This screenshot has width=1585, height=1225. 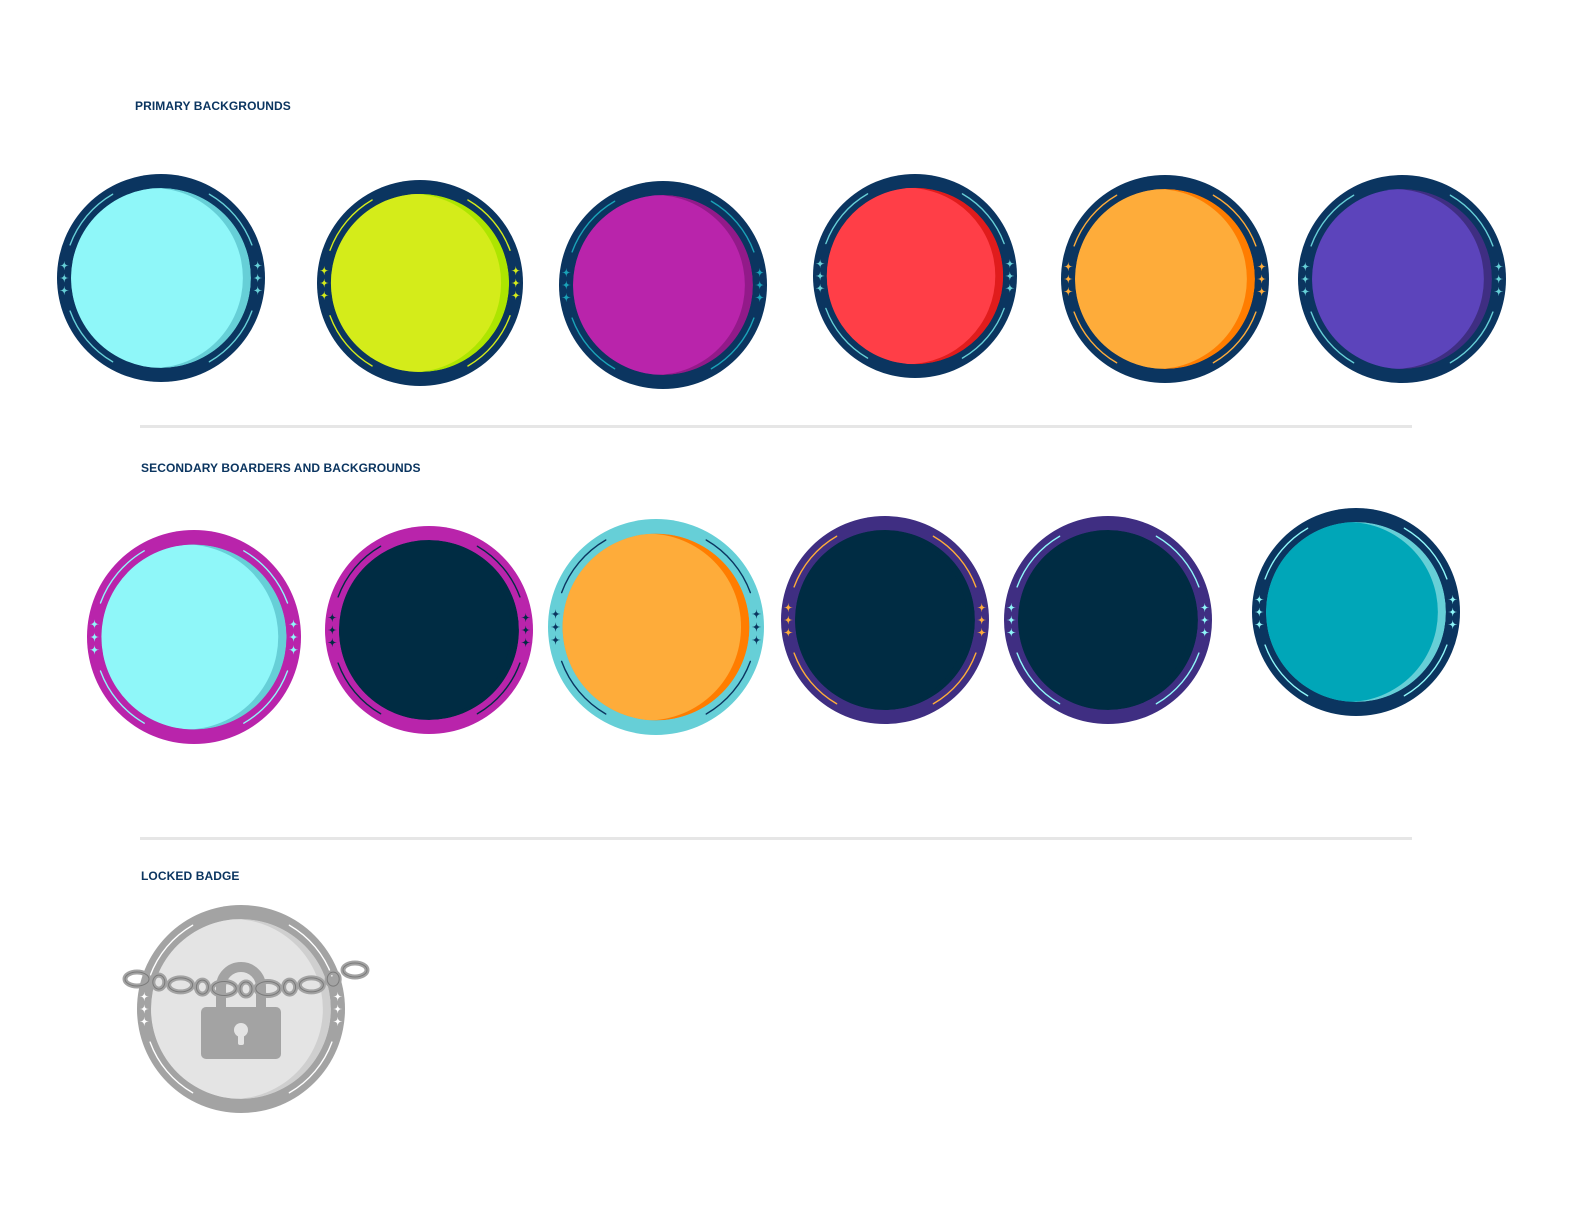 I want to click on locked-badge-title: LOCKED BADGE, so click(x=190, y=876).